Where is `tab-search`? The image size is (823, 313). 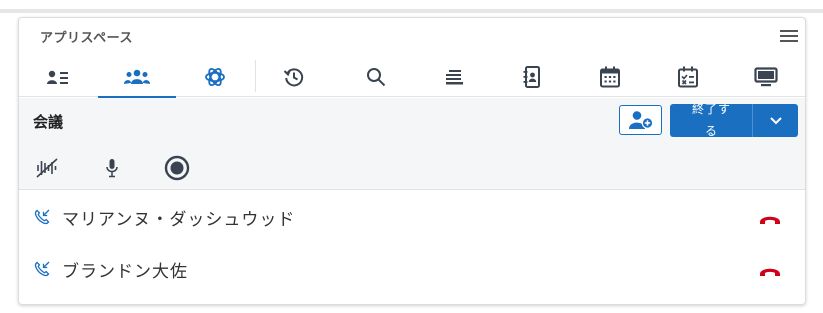 tab-search is located at coordinates (376, 76).